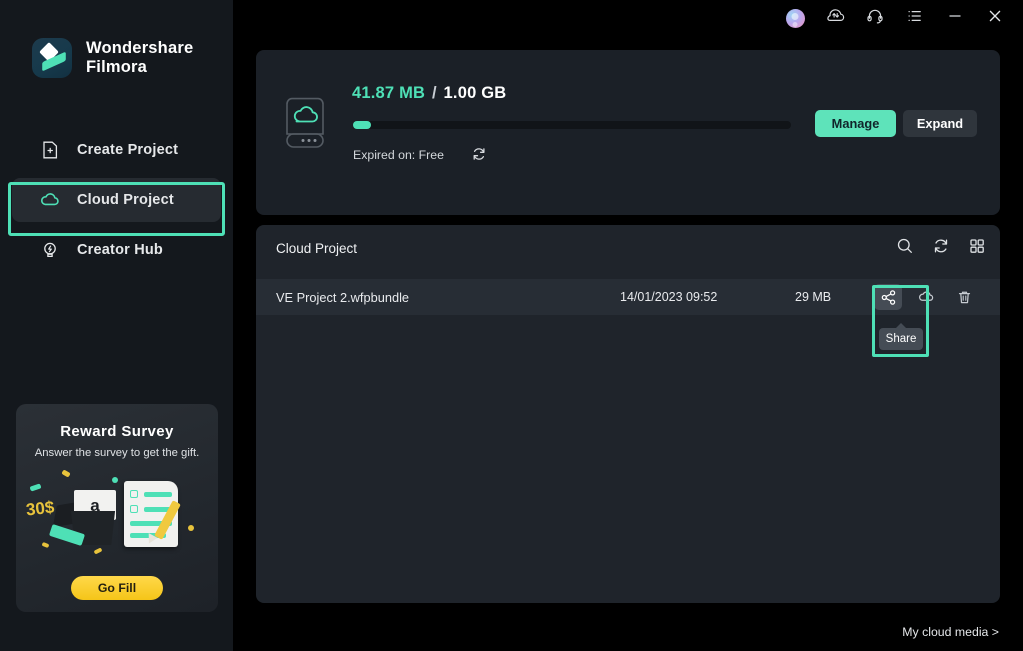  What do you see at coordinates (50, 150) in the screenshot?
I see `new-document-icon` at bounding box center [50, 150].